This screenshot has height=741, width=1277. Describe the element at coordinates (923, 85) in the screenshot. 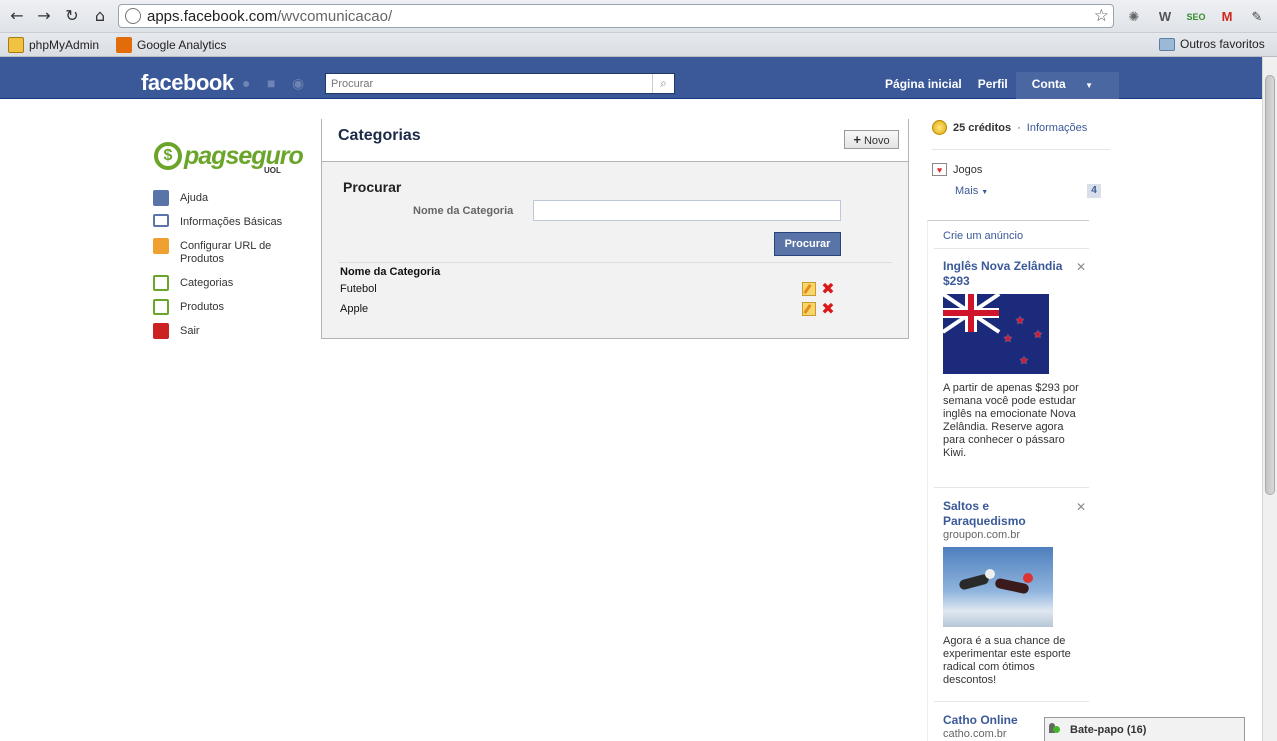

I see `home-link: Página inicial` at that location.